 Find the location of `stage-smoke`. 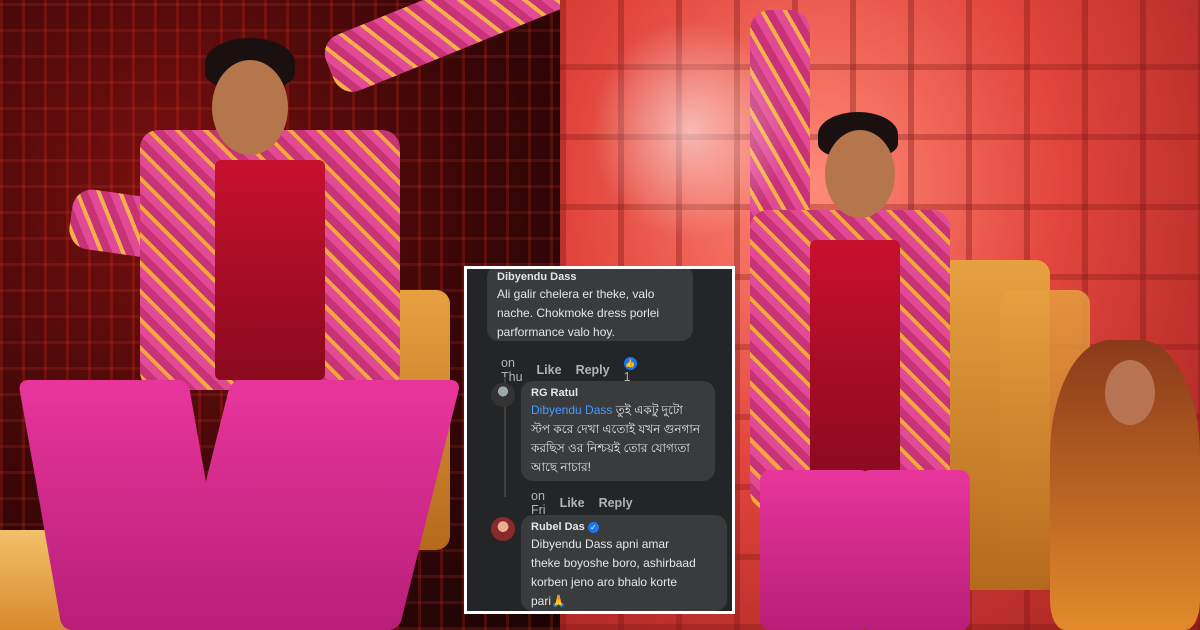

stage-smoke is located at coordinates (690, 130).